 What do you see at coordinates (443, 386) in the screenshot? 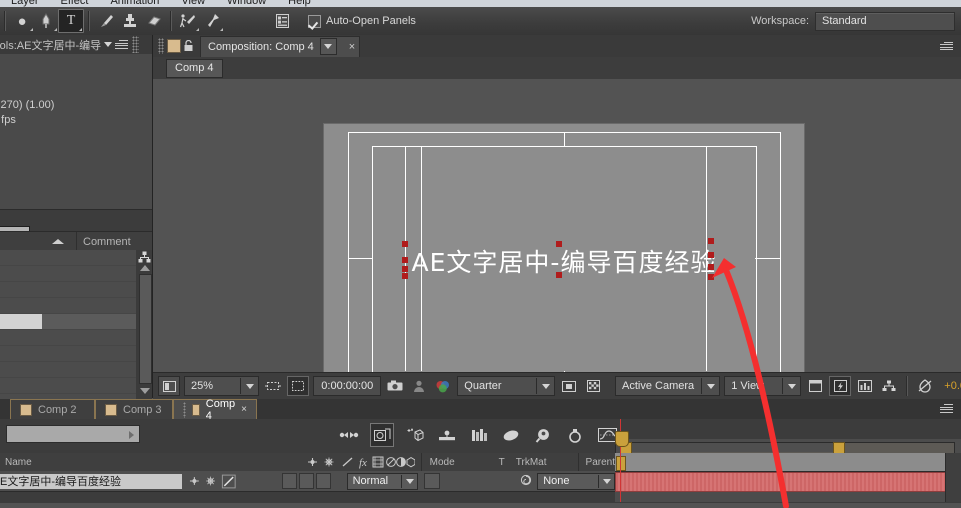
I see `channel-selector-button` at bounding box center [443, 386].